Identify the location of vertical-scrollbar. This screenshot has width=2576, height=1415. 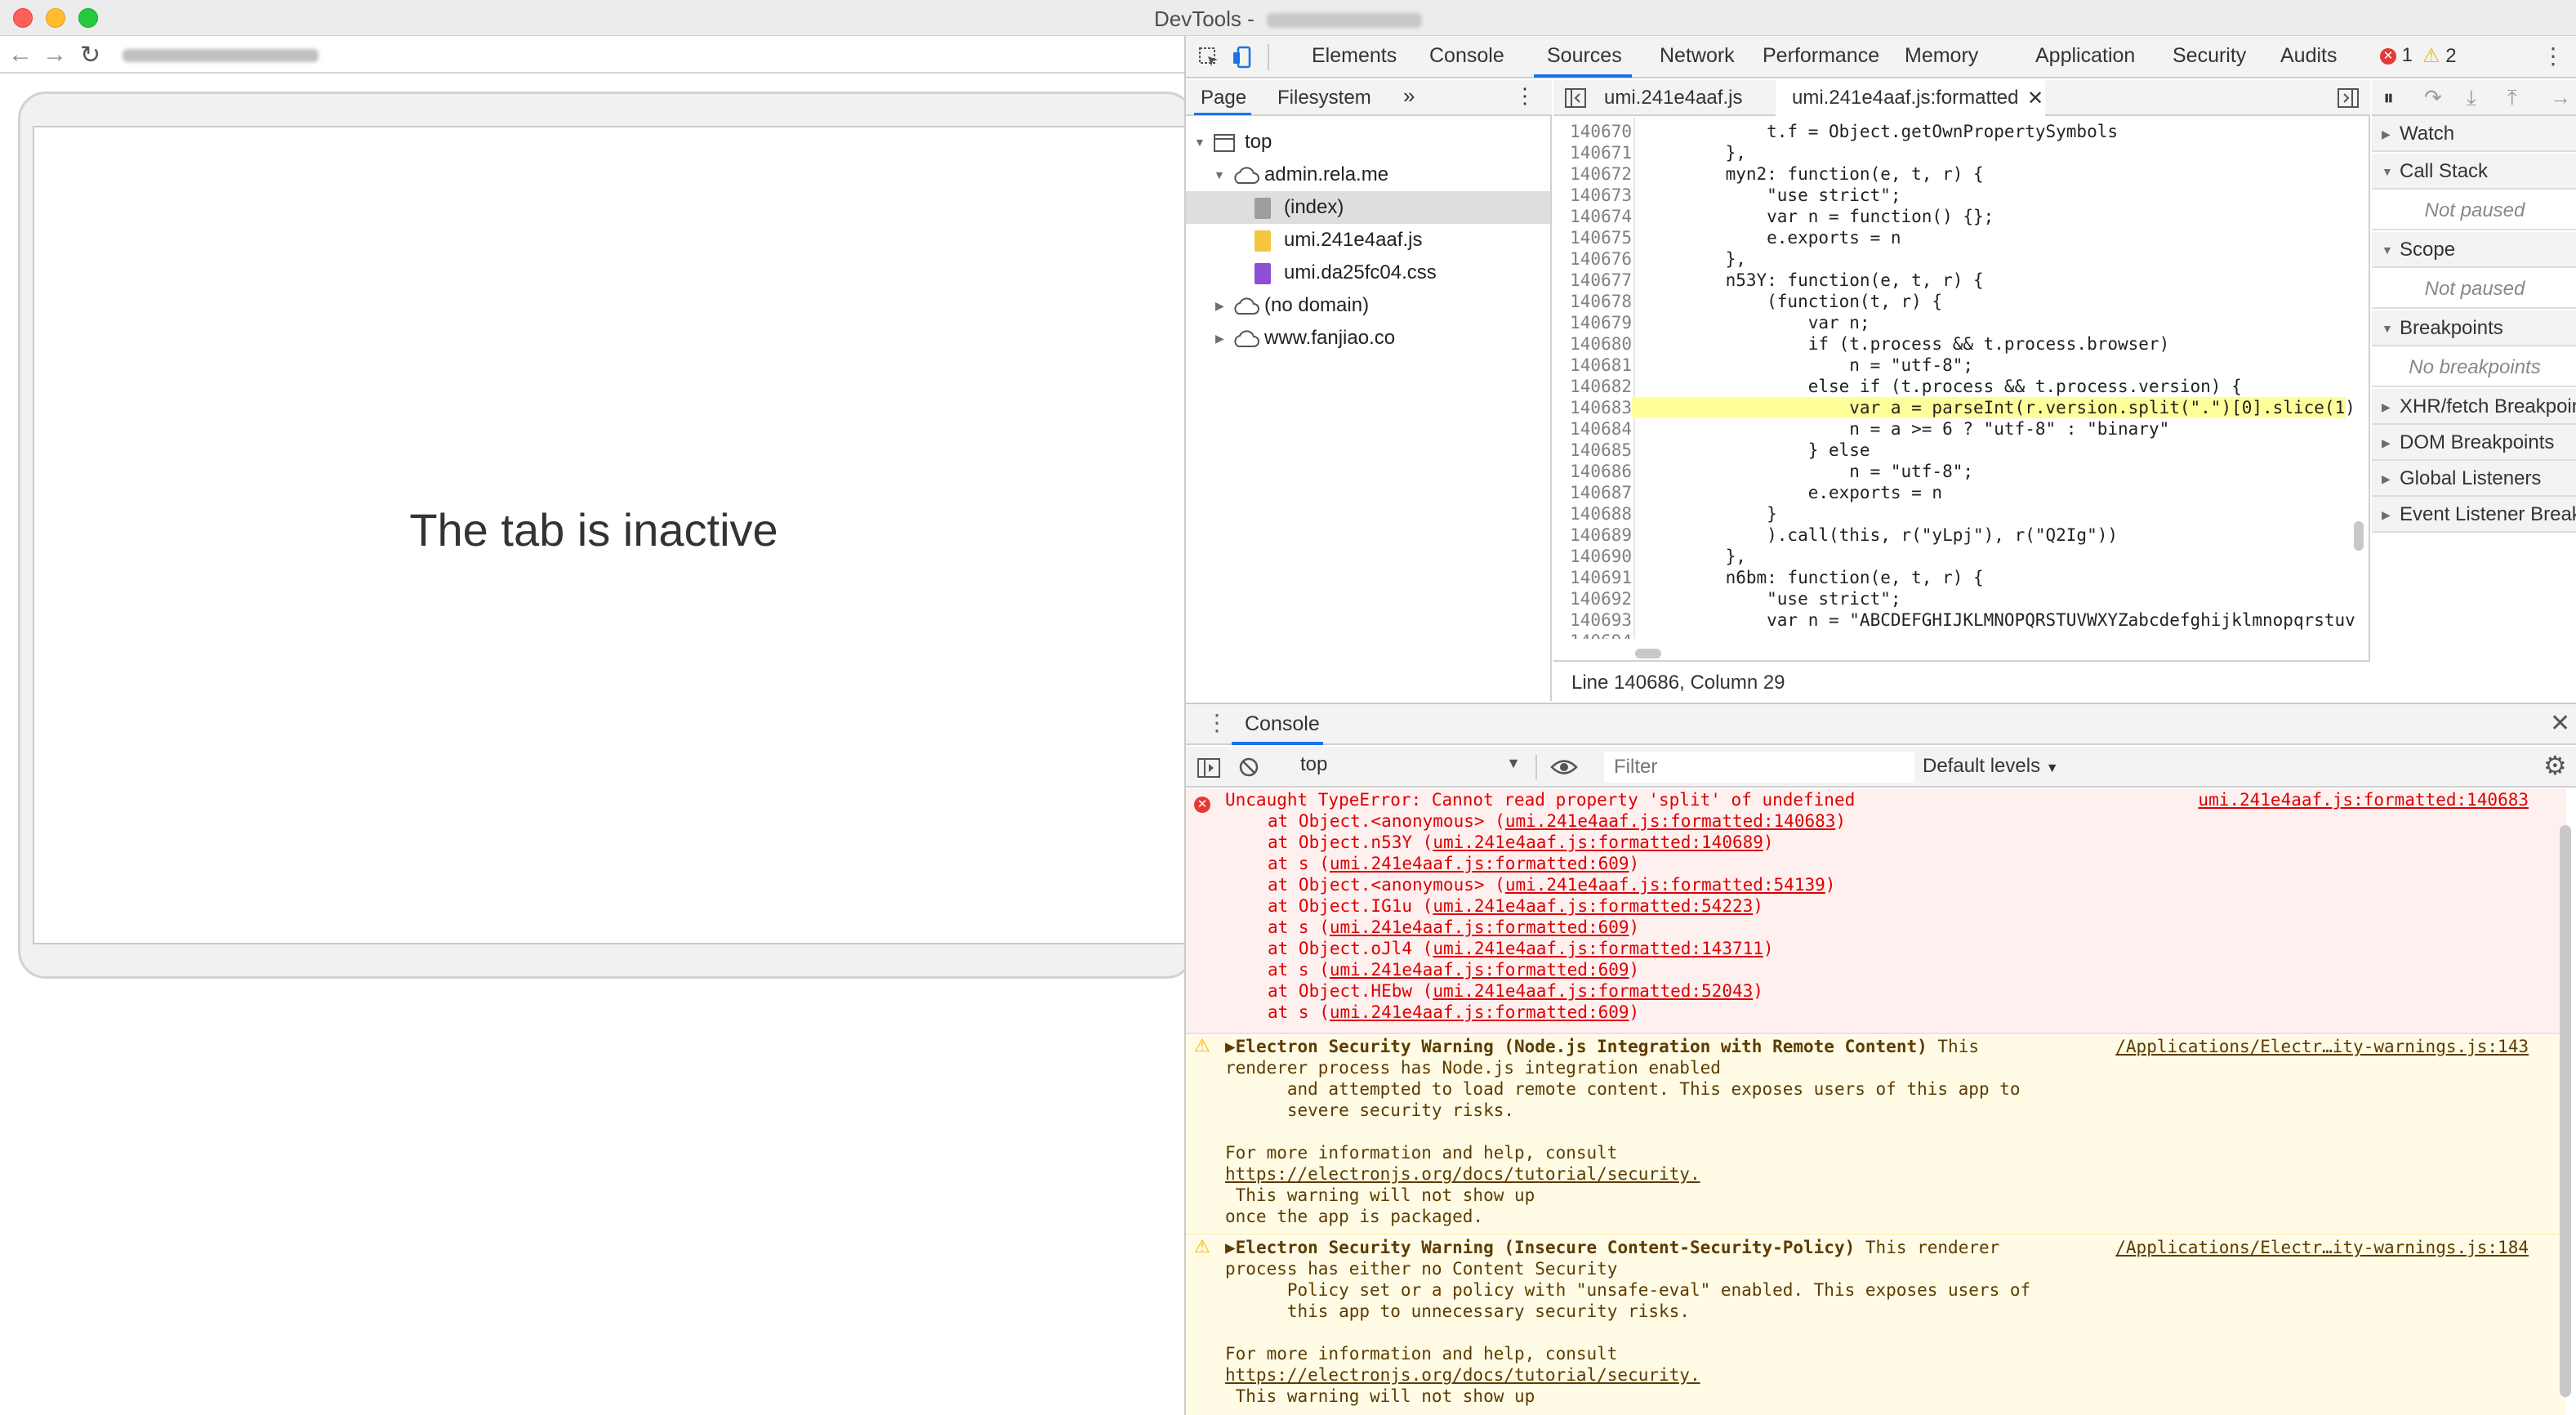
(2359, 536).